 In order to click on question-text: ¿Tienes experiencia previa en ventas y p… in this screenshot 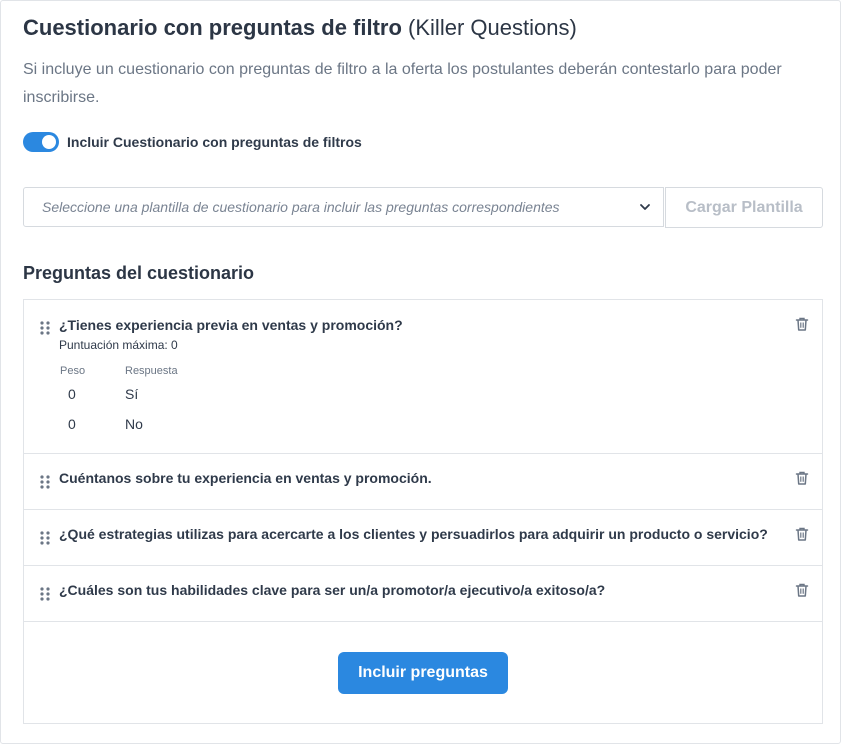, I will do `click(231, 325)`.